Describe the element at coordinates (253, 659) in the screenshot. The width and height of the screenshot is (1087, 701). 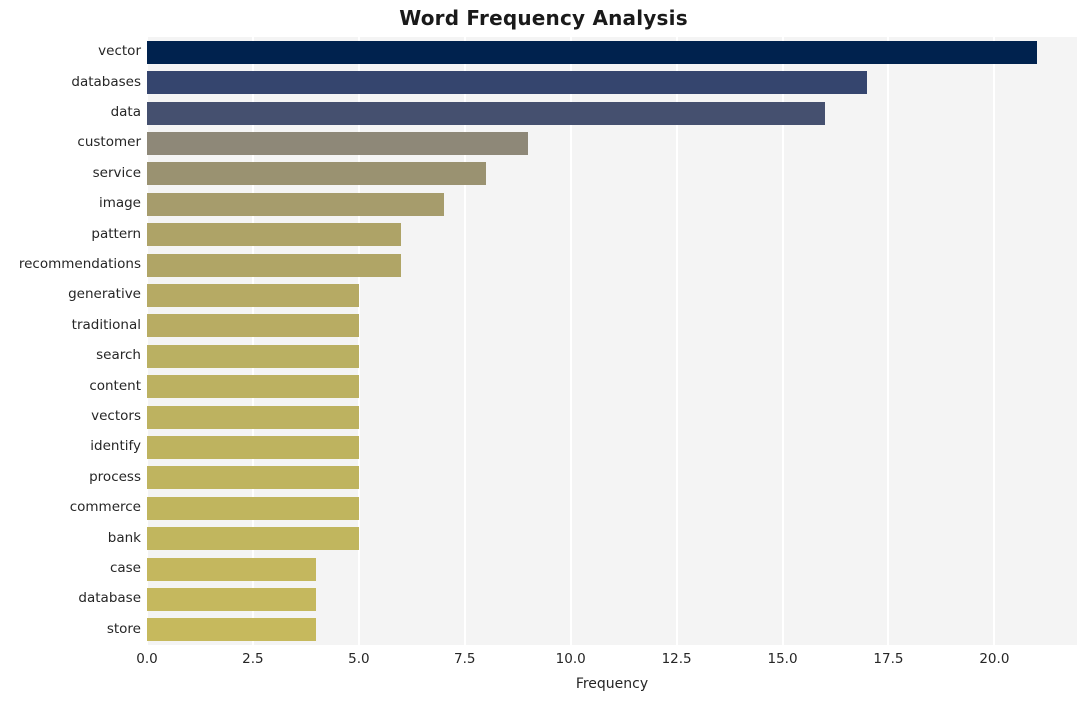
I see `x-tick-label: 2.5` at that location.